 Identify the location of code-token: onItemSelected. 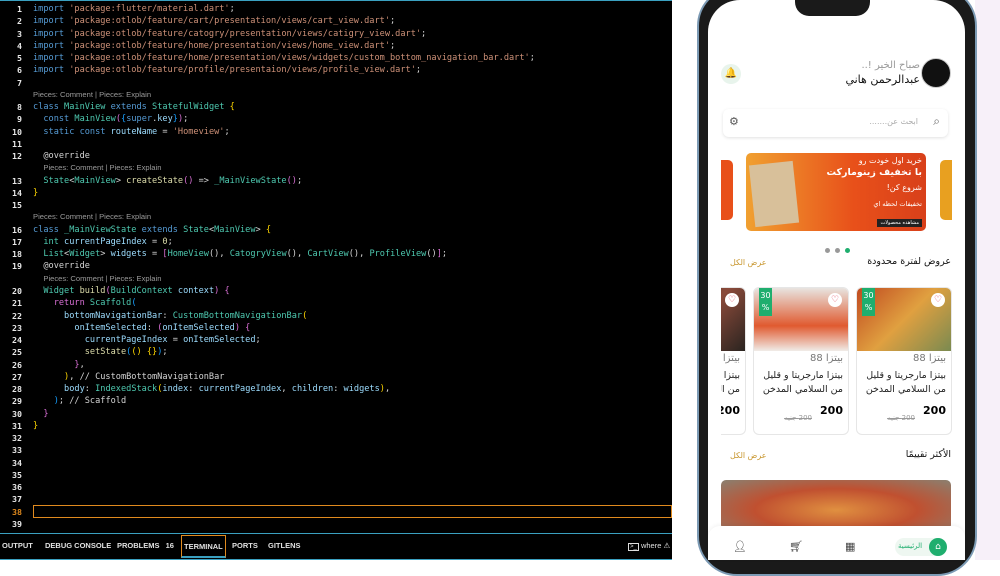
(219, 340).